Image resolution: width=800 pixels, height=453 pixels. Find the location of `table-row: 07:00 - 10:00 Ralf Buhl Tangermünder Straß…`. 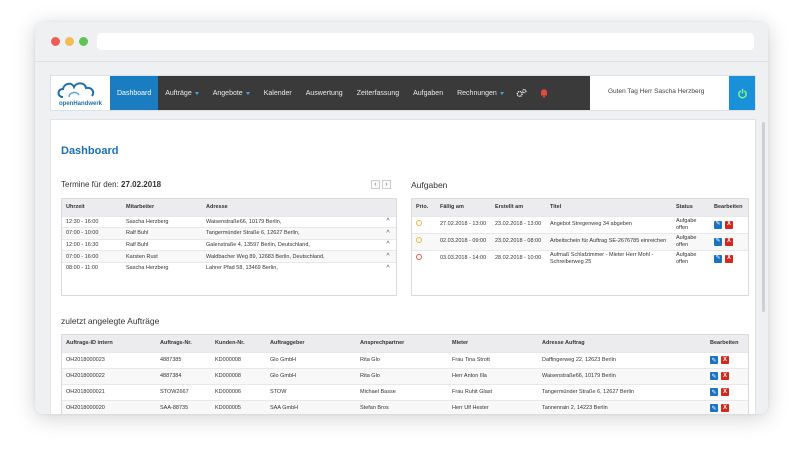

table-row: 07:00 - 10:00 Ralf Buhl Tangermünder Straß… is located at coordinates (229, 233).